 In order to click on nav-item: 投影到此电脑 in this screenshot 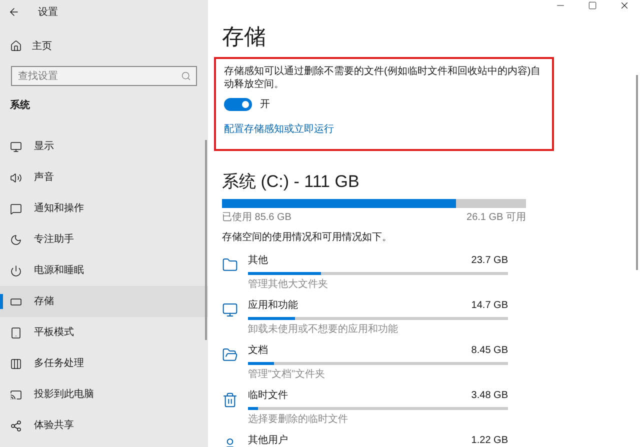, I will do `click(104, 394)`.